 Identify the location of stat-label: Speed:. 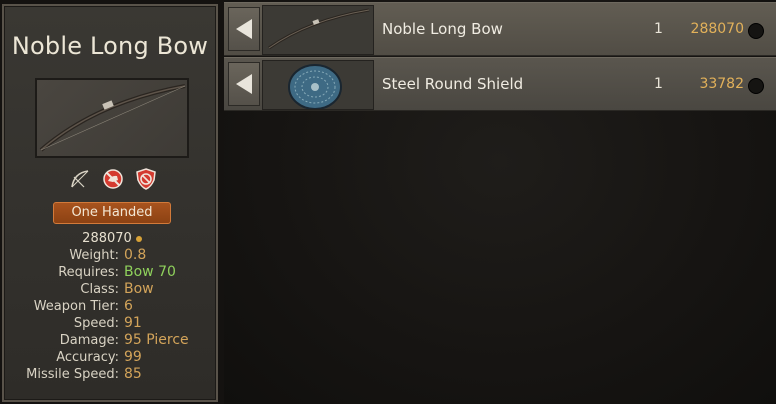
(96, 323).